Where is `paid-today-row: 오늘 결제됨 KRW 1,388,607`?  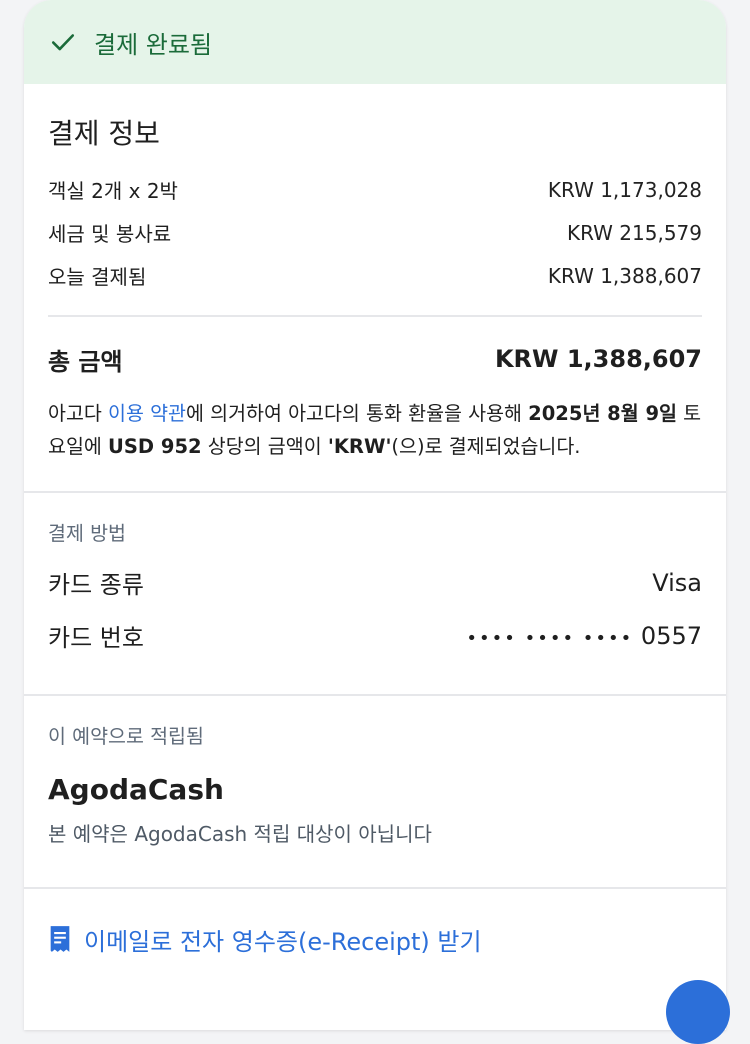 paid-today-row: 오늘 결제됨 KRW 1,388,607 is located at coordinates (375, 275).